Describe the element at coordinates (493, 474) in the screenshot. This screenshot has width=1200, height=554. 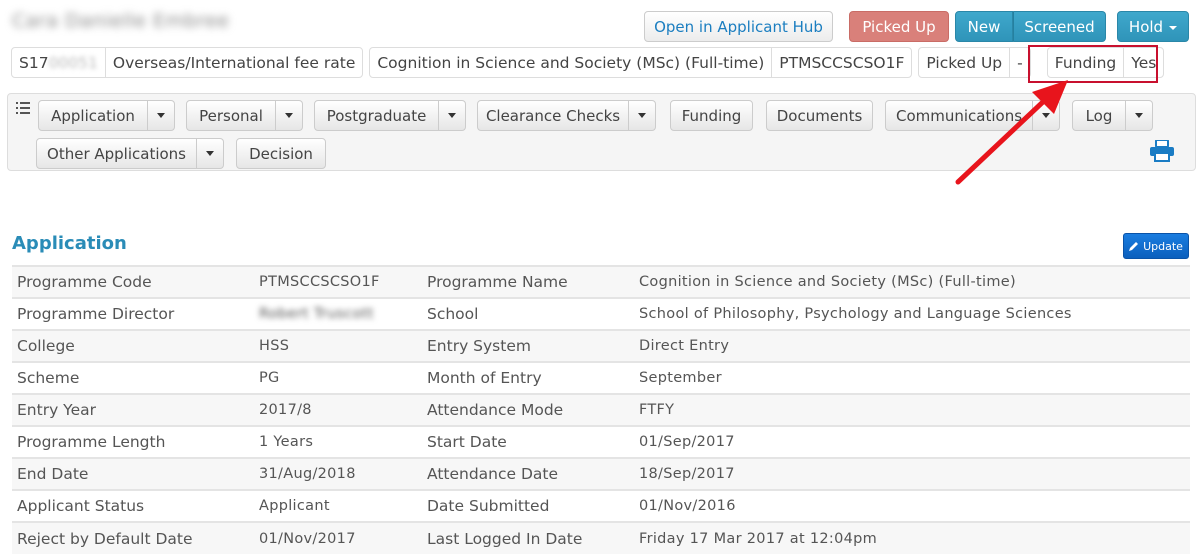
I see `field-label: Attendance Date` at that location.